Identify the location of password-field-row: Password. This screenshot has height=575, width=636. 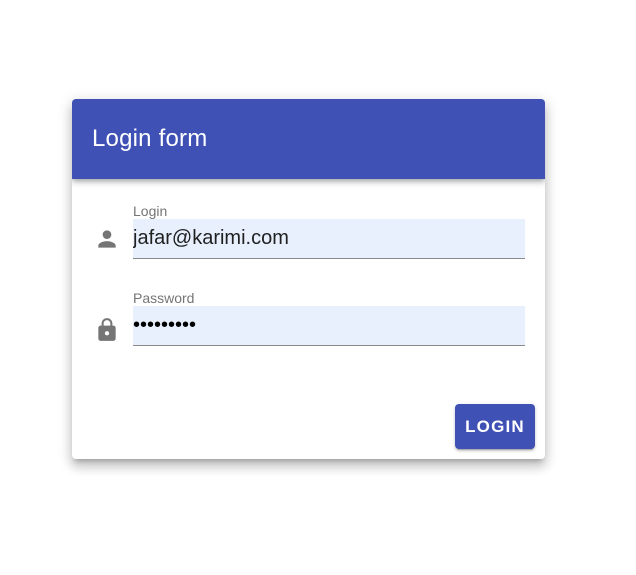
(308, 320).